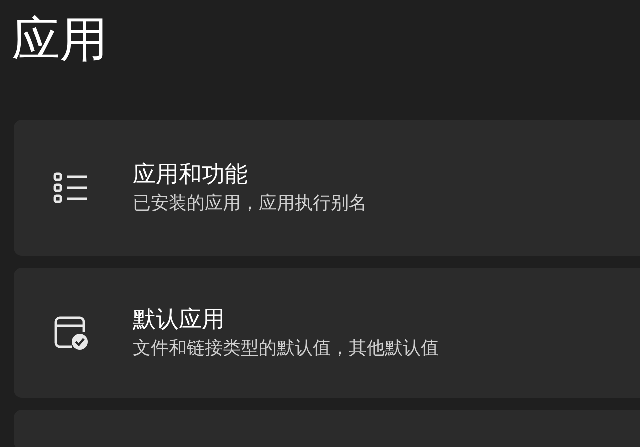 The width and height of the screenshot is (640, 447). What do you see at coordinates (60, 40) in the screenshot?
I see `page-title: 应用` at bounding box center [60, 40].